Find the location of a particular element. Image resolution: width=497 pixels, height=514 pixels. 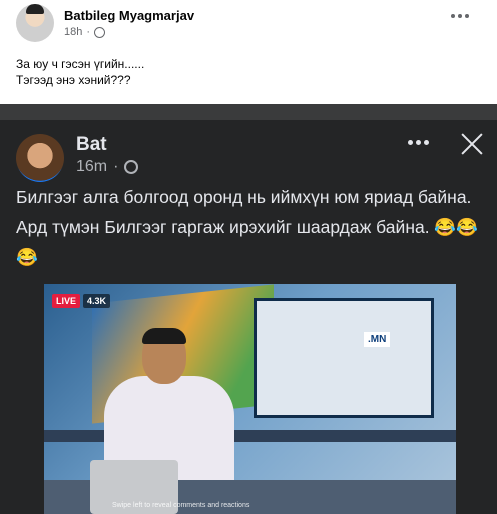

close-icon is located at coordinates (472, 144).